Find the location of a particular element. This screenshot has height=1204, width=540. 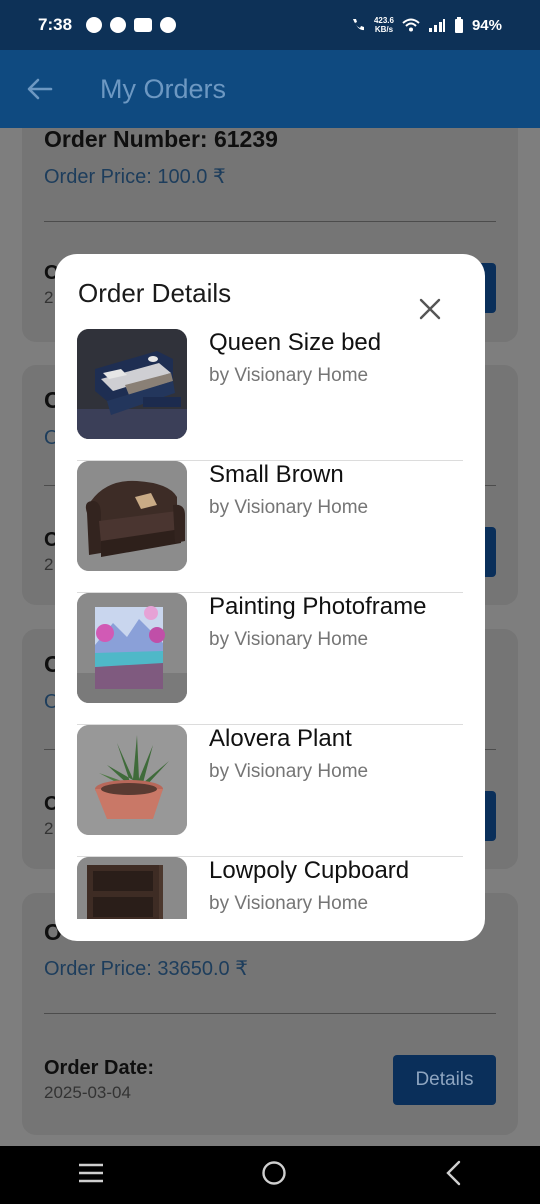

order-date-label: Order Date: is located at coordinates (99, 1068).